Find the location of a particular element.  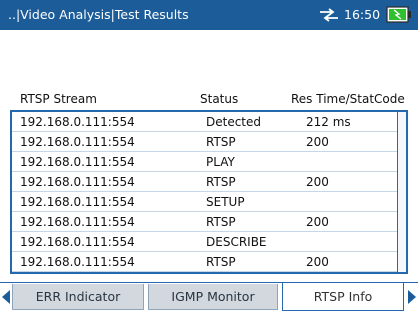

tab-err-indicator: ERR Indicator is located at coordinates (78, 297).